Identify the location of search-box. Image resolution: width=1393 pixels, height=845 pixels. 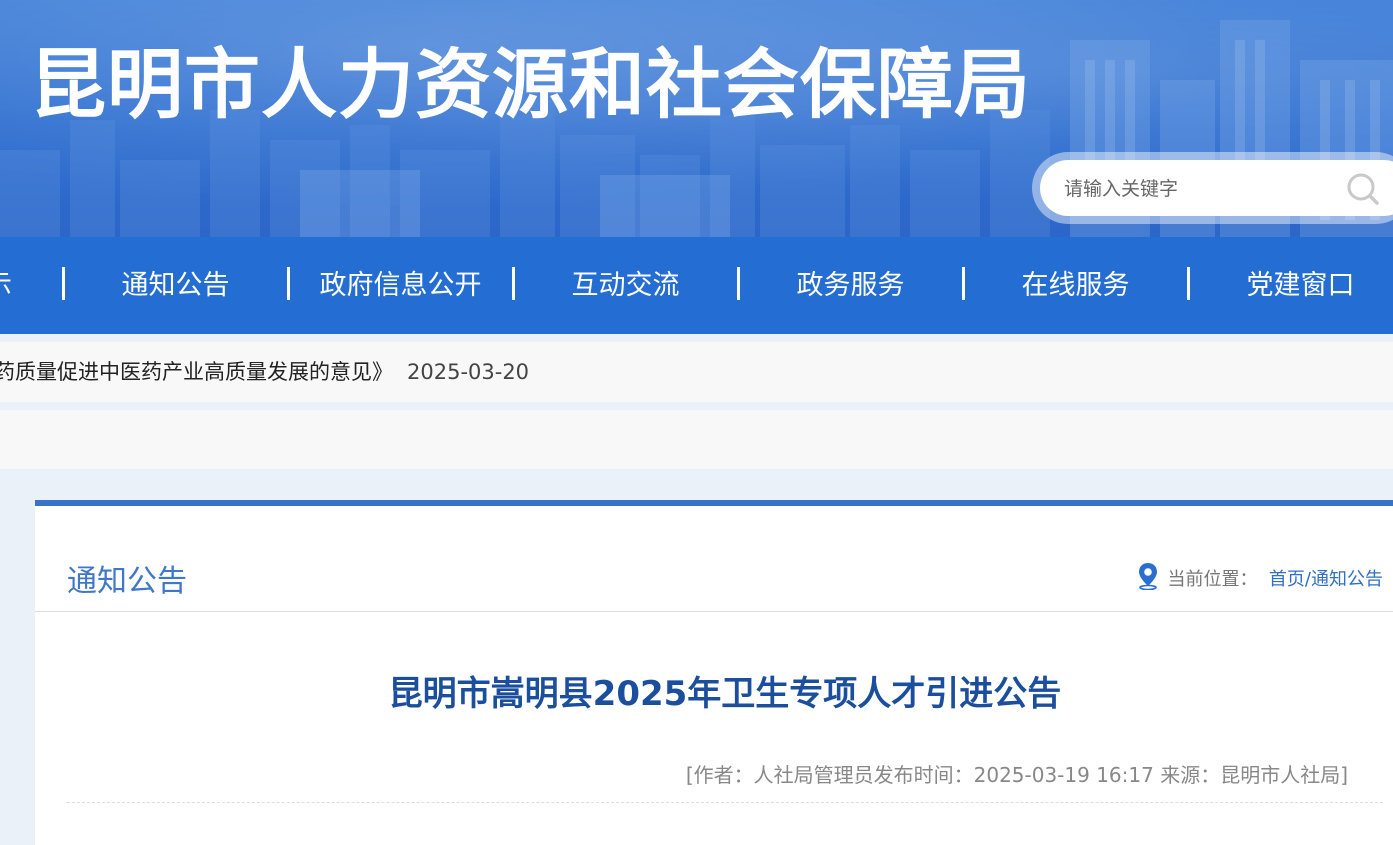
(1212, 188).